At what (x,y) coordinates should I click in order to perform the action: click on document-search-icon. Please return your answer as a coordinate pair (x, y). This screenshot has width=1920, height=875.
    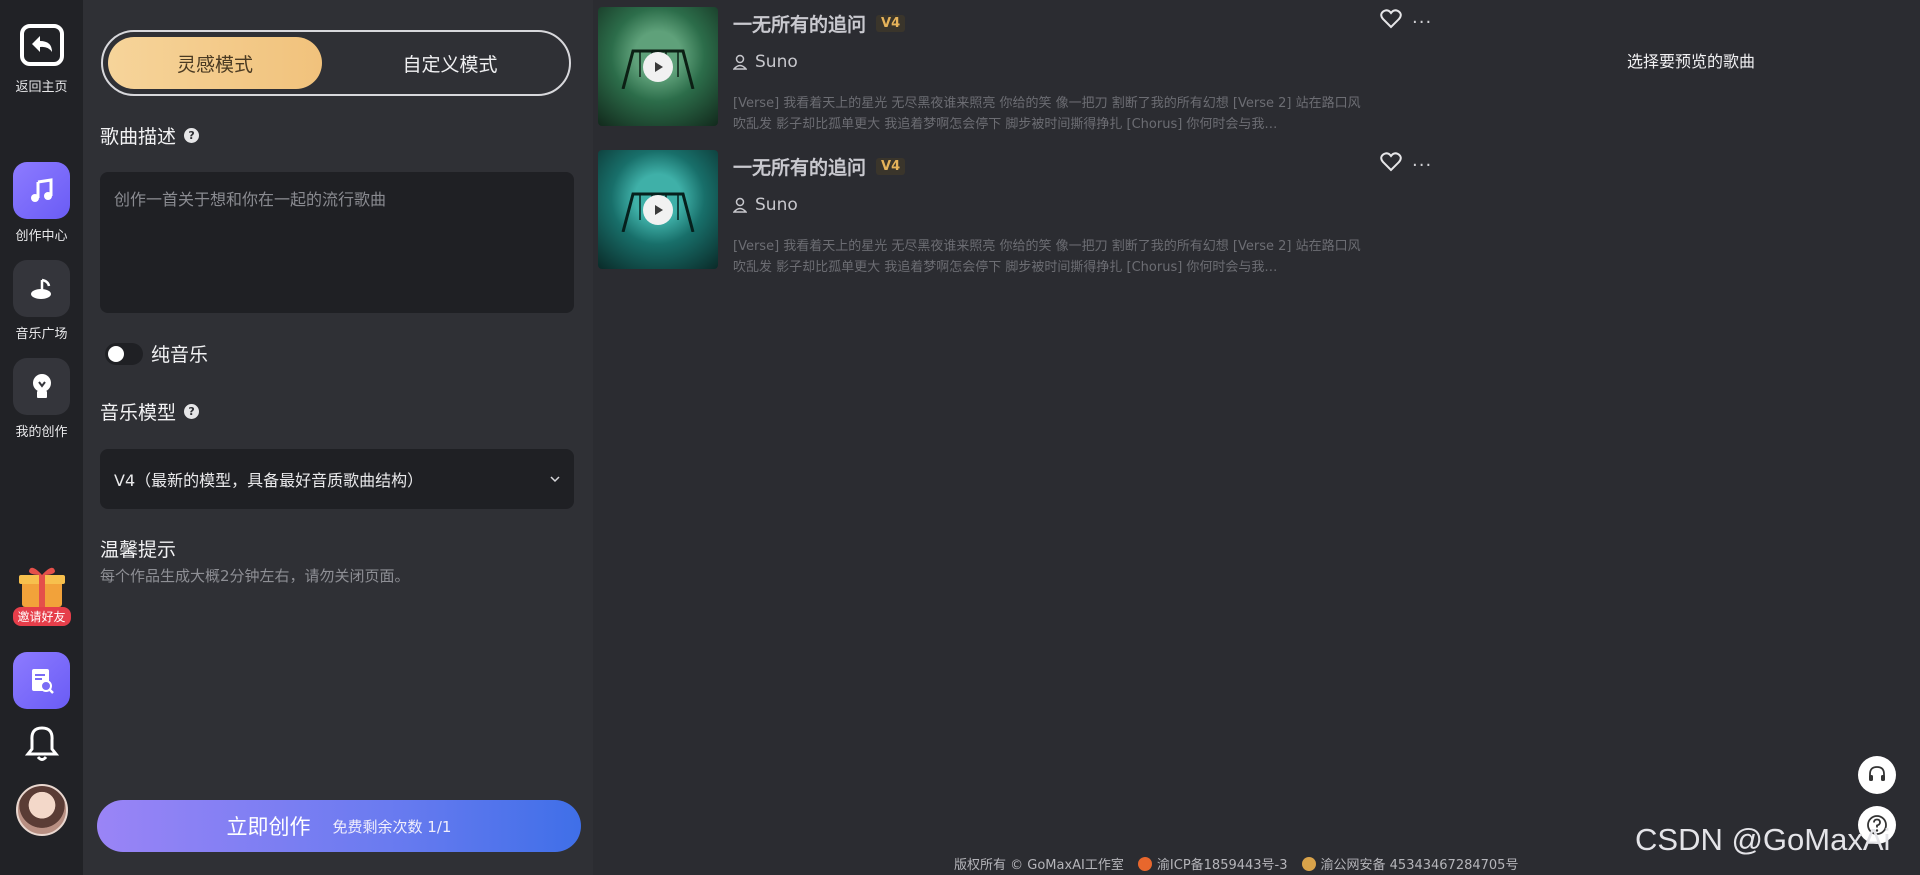
    Looking at the image, I should click on (42, 681).